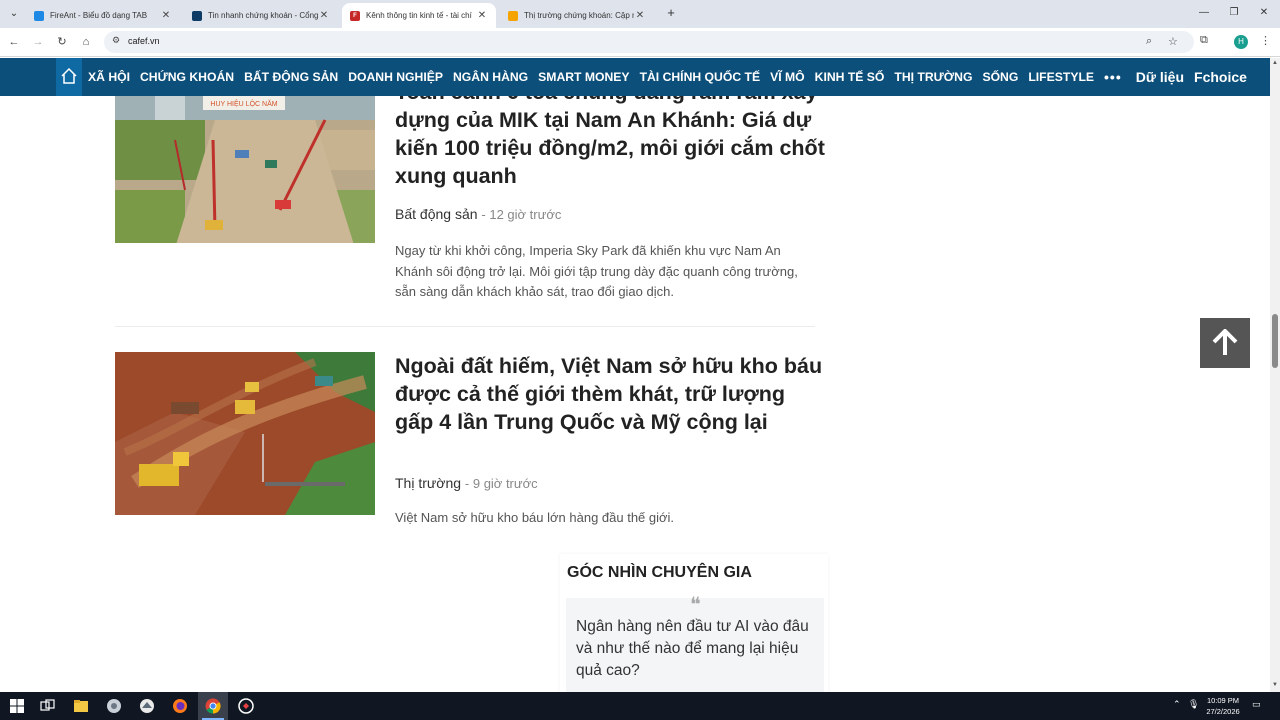  Describe the element at coordinates (659, 573) in the screenshot. I see `expert-heading: GÓC NHÌN CHUYÊN GIA` at that location.